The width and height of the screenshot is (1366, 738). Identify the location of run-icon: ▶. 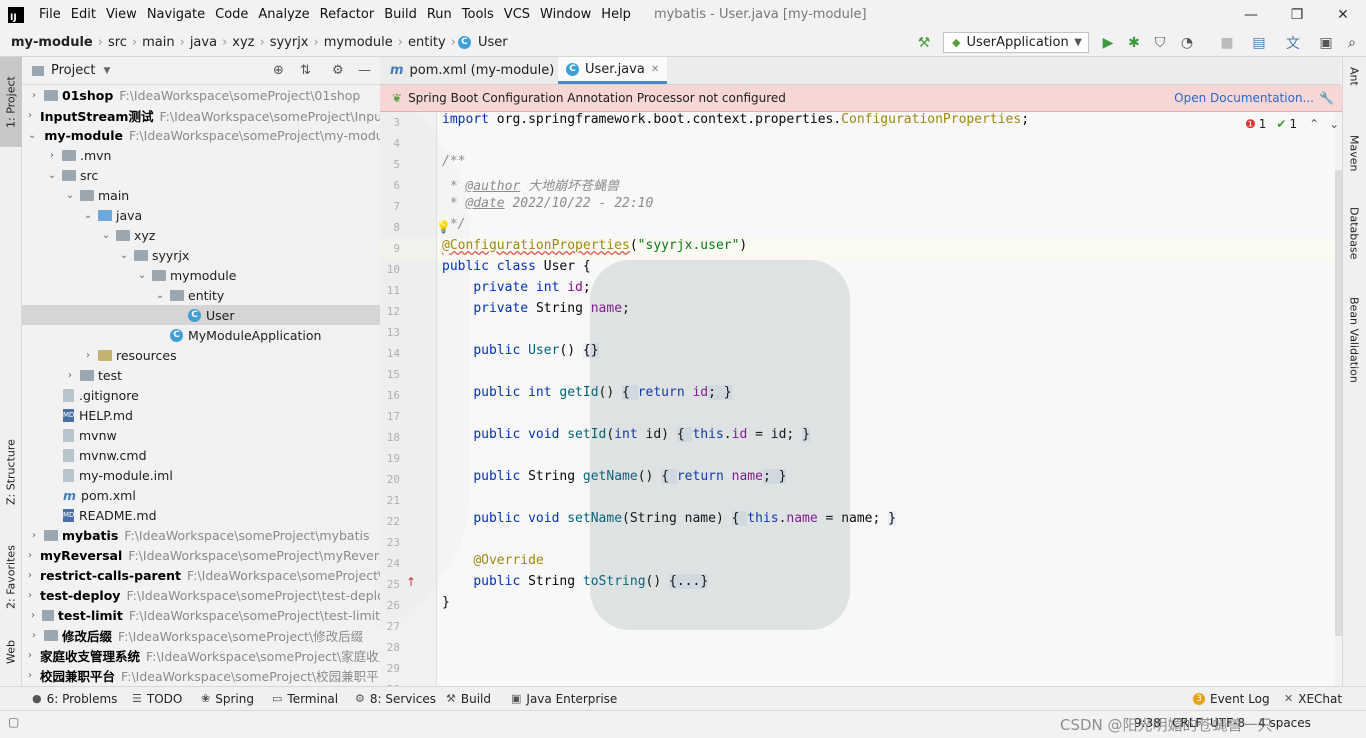
(1108, 43).